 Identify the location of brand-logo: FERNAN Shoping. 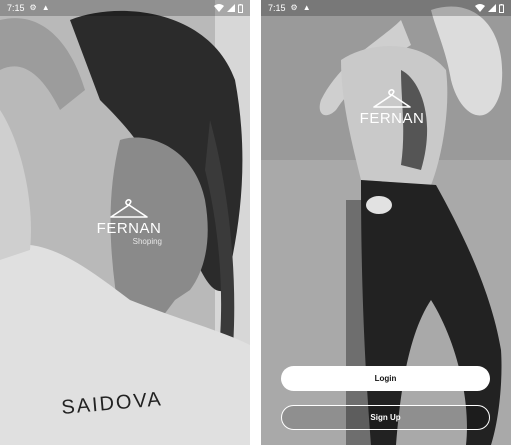
(129, 221).